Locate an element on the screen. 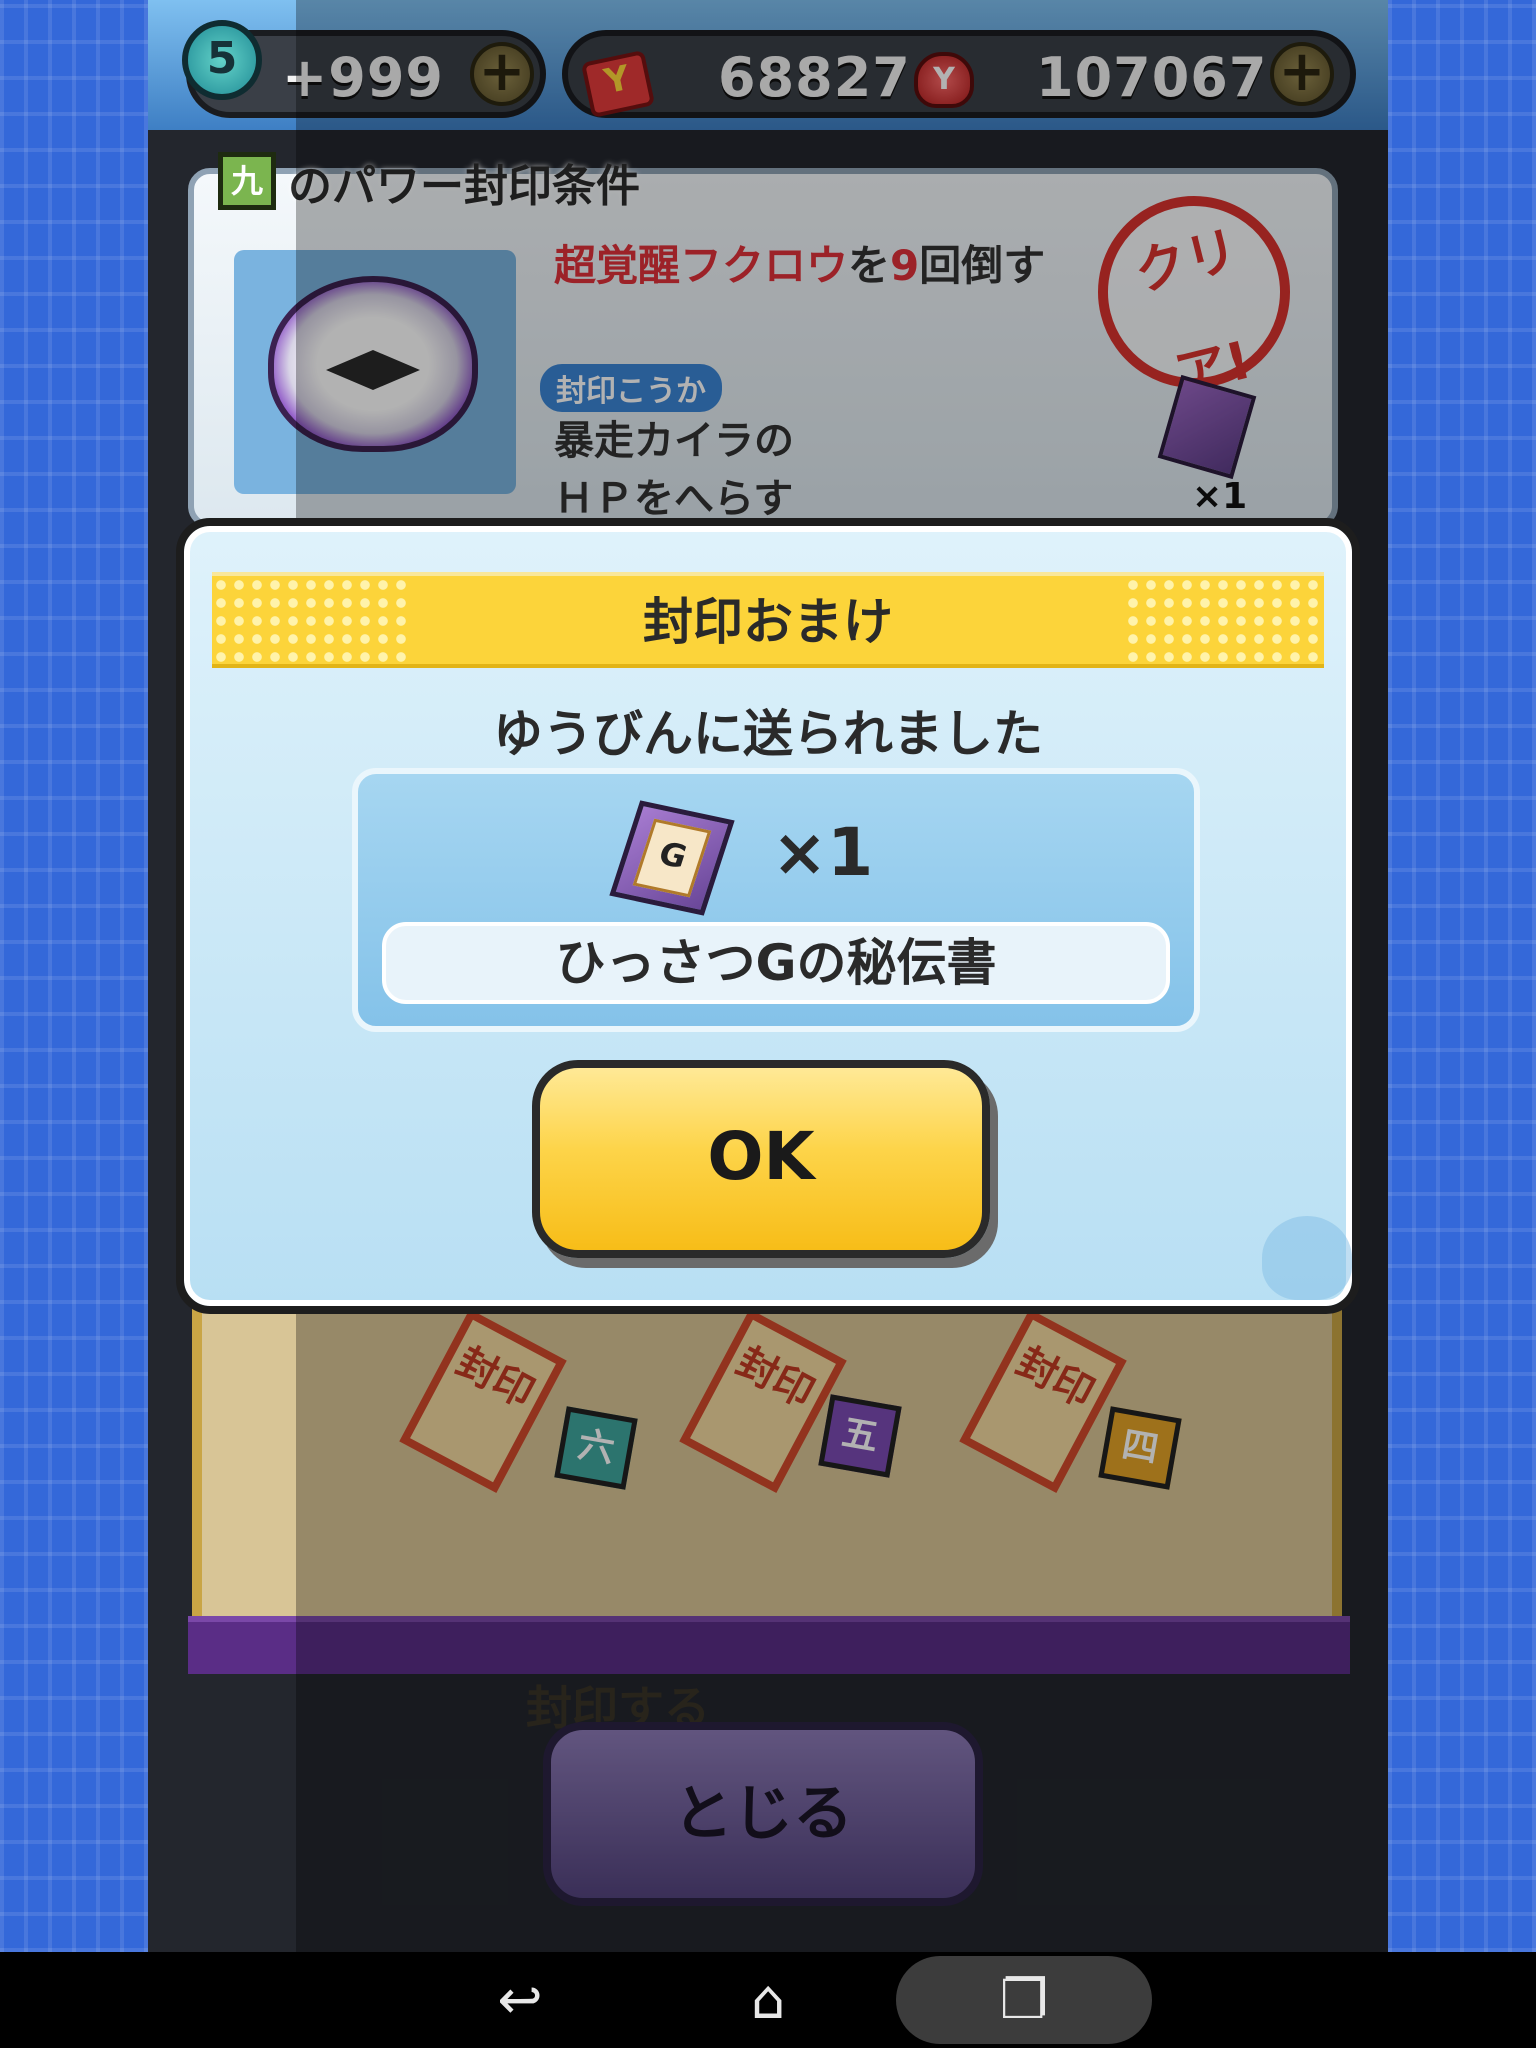  left-pattern-panel is located at coordinates (74, 976).